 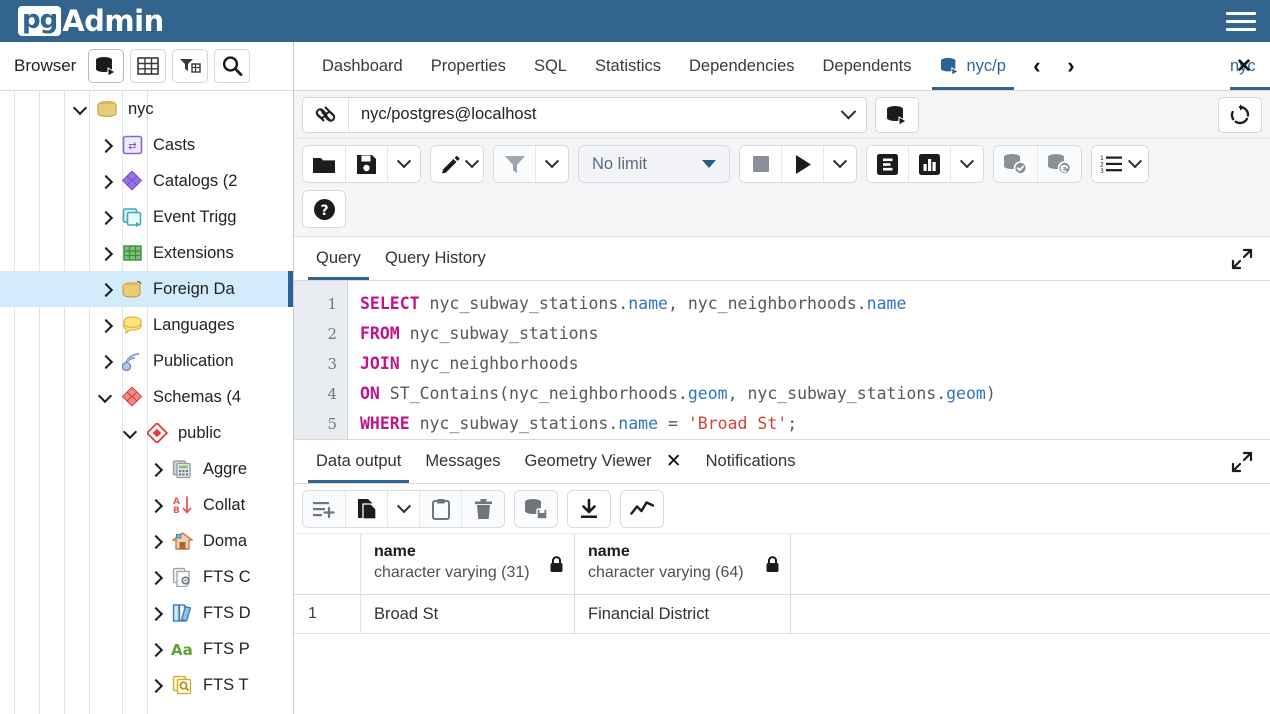 What do you see at coordinates (742, 66) in the screenshot?
I see `tab-dependencies: Dependencies` at bounding box center [742, 66].